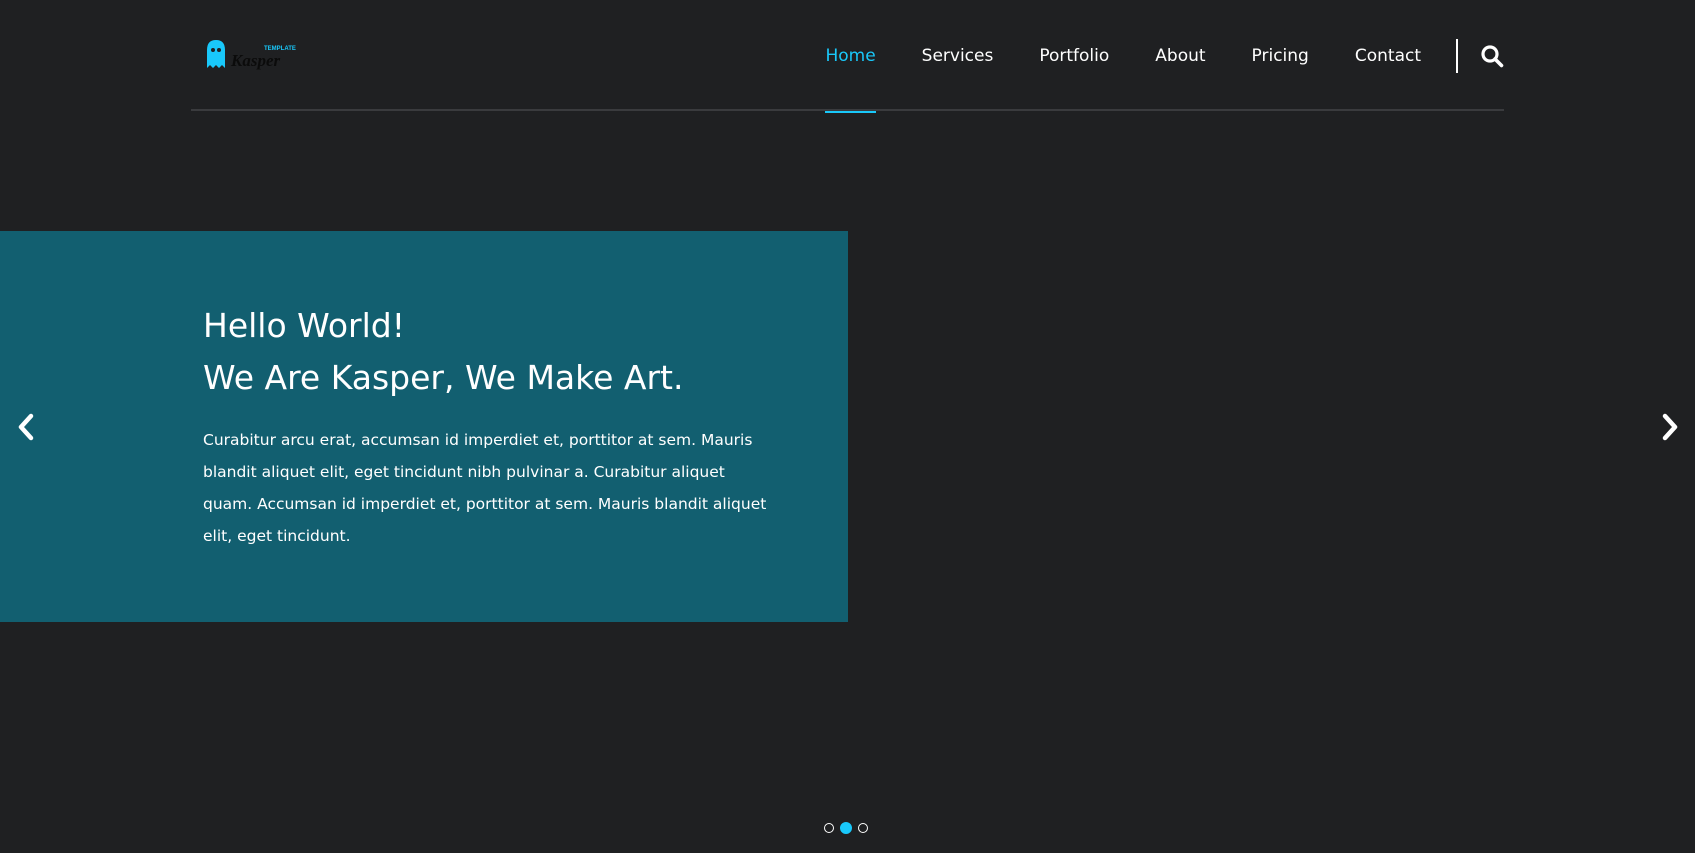 The width and height of the screenshot is (1695, 853). I want to click on nav-item-about: About, so click(1180, 55).